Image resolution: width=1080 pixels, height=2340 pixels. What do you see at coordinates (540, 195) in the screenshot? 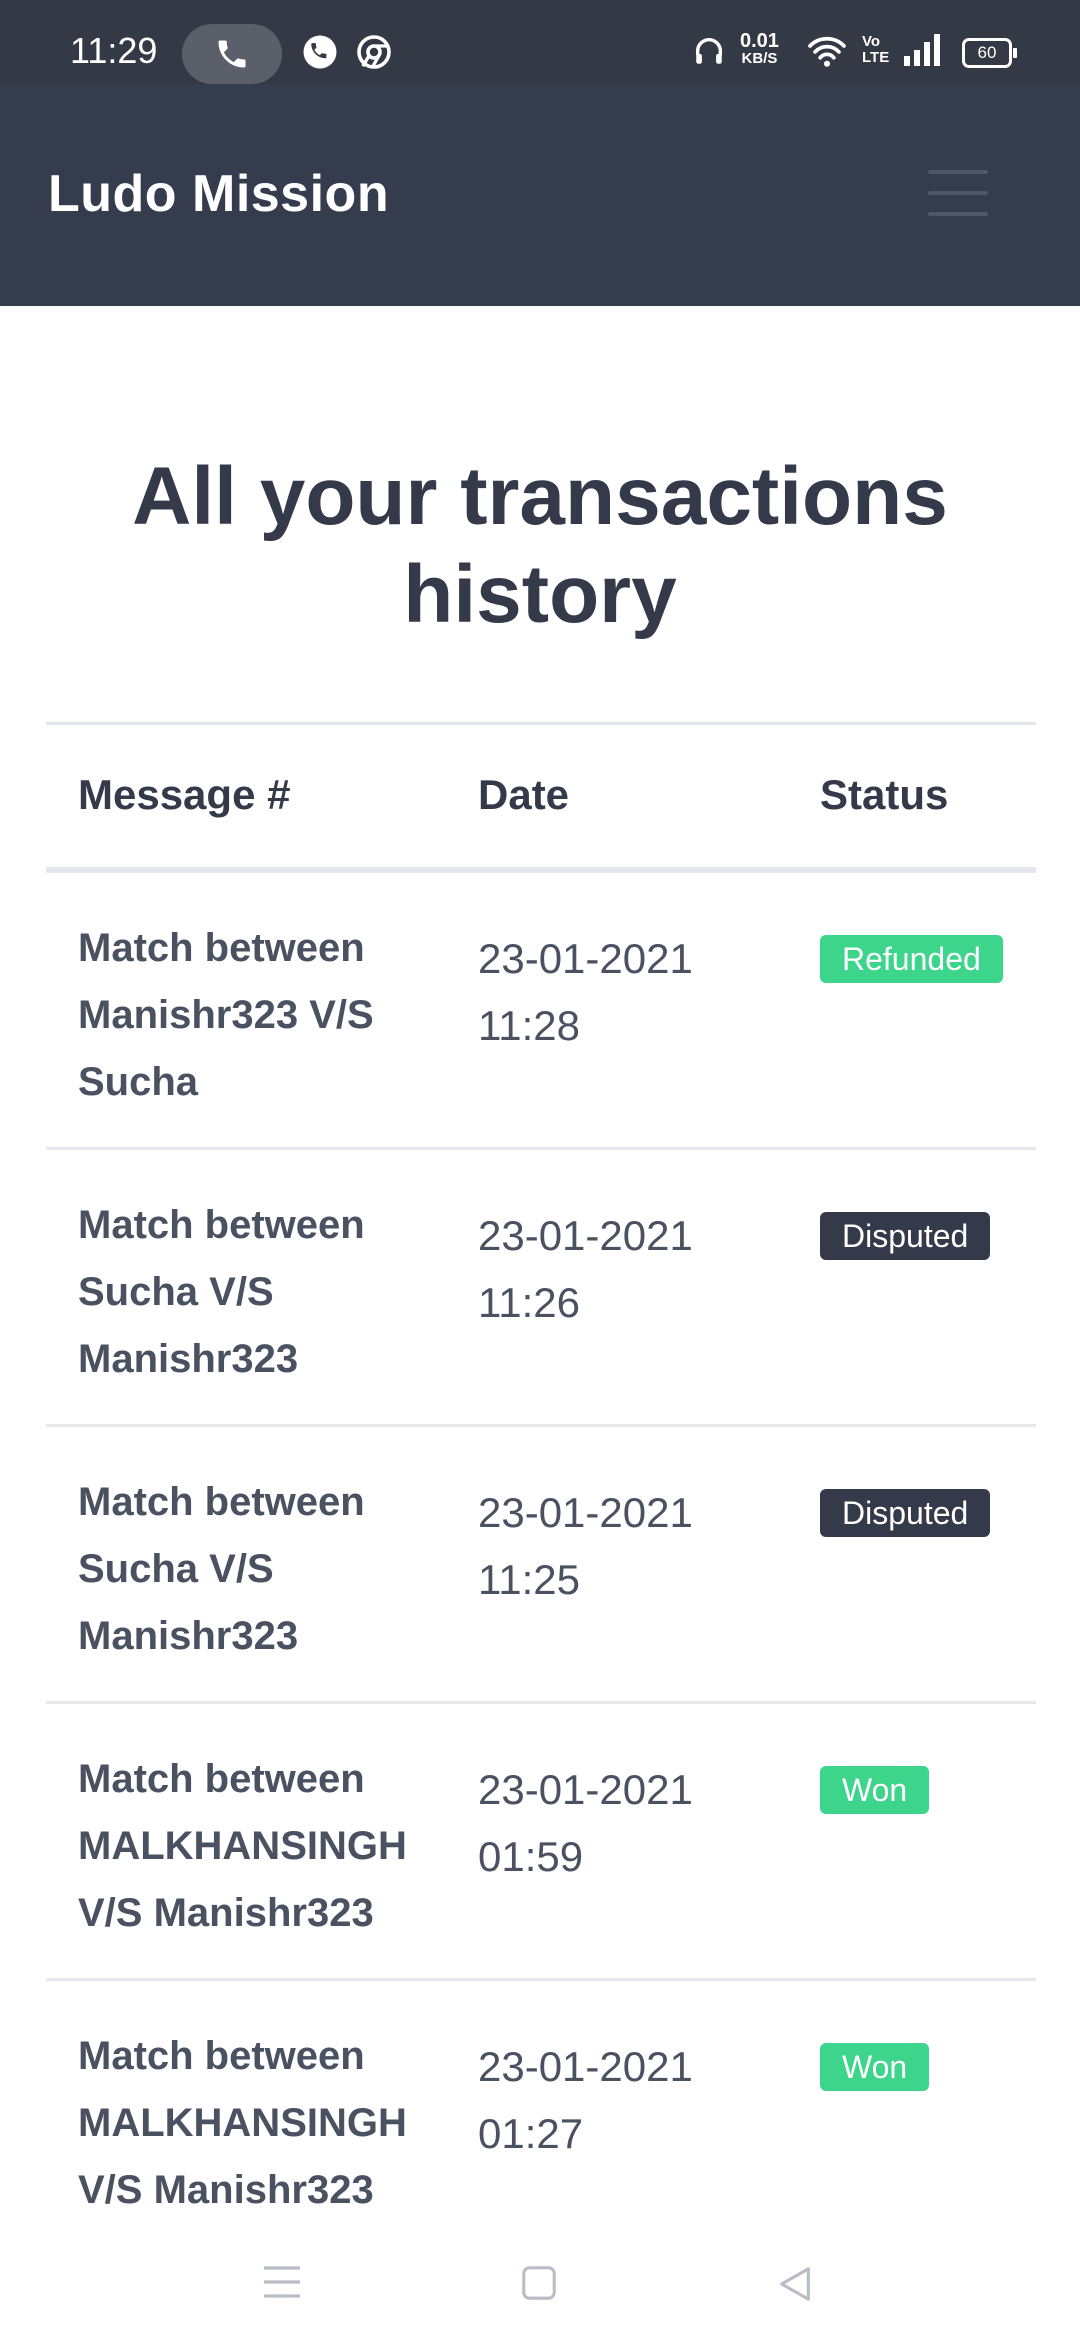
I see `app-header: Ludo Mission` at bounding box center [540, 195].